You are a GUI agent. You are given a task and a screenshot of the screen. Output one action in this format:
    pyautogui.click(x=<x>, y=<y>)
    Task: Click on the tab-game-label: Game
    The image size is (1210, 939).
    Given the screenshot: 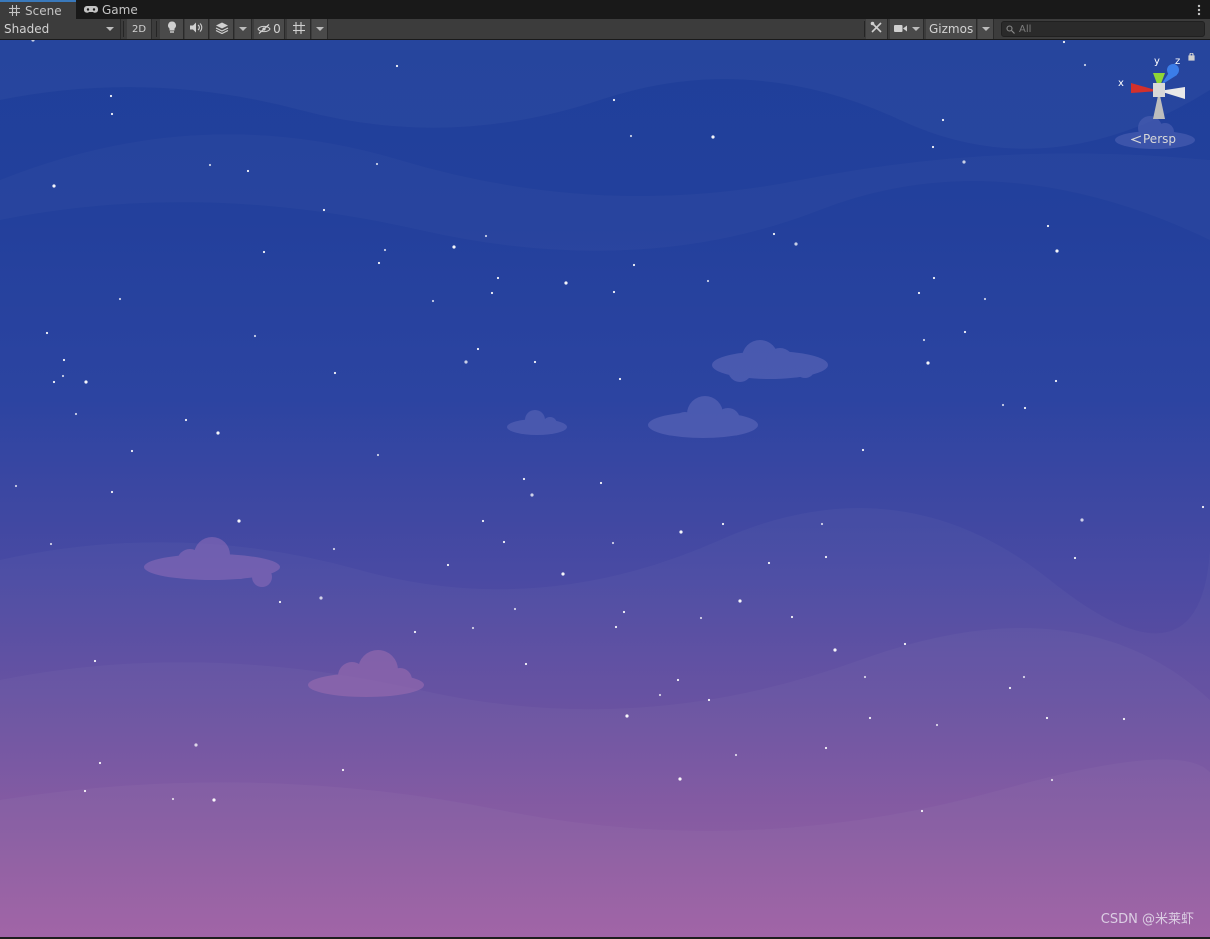 What is the action you would take?
    pyautogui.click(x=120, y=9)
    